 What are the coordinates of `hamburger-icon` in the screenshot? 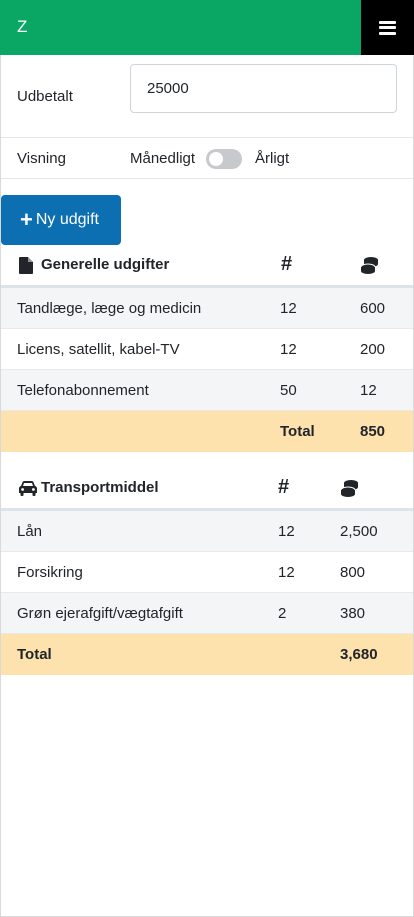 It's located at (387, 27).